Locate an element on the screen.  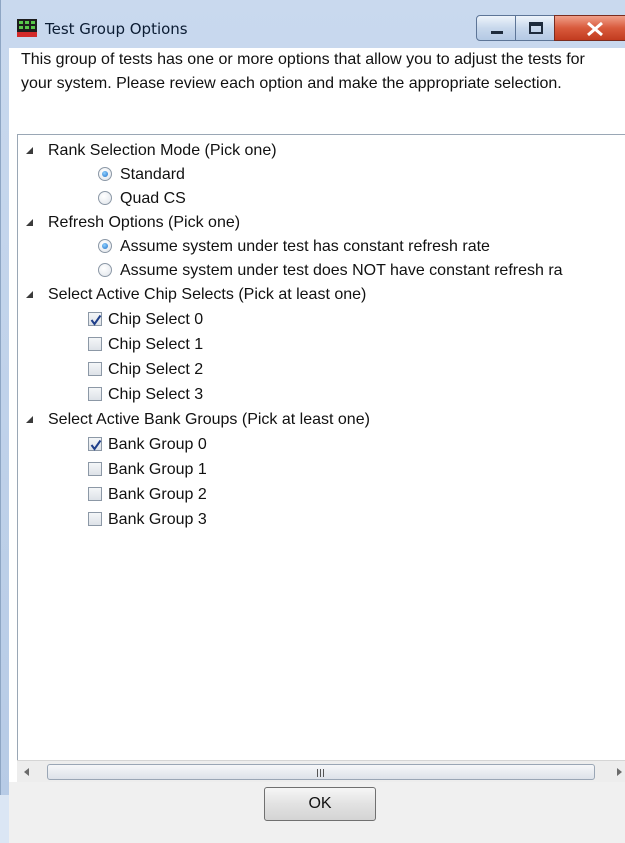
dialog-footer: OK is located at coordinates (317, 812).